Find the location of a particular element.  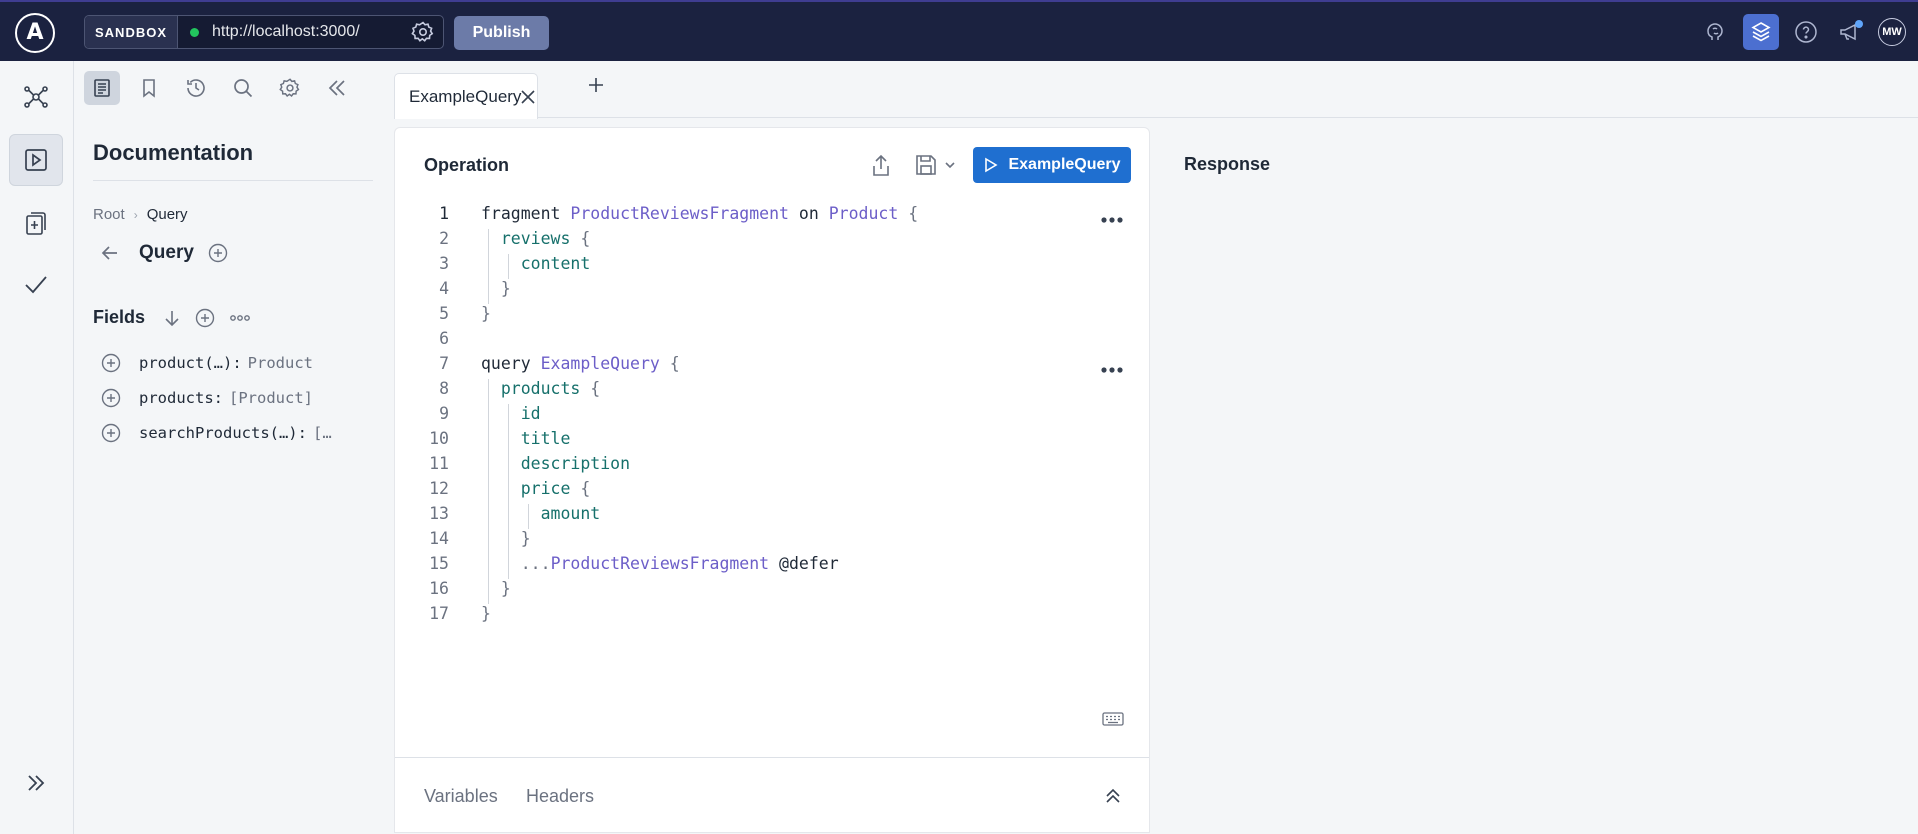

back-arrow-icon is located at coordinates (110, 253).